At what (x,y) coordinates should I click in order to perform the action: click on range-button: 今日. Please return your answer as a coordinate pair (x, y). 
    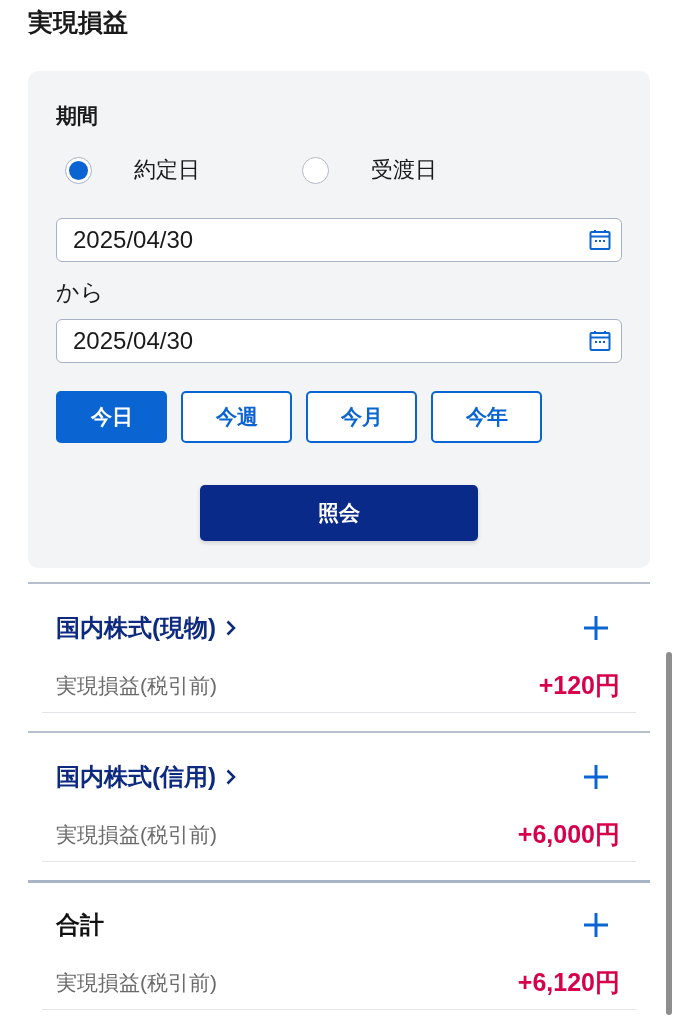
    Looking at the image, I should click on (111, 417).